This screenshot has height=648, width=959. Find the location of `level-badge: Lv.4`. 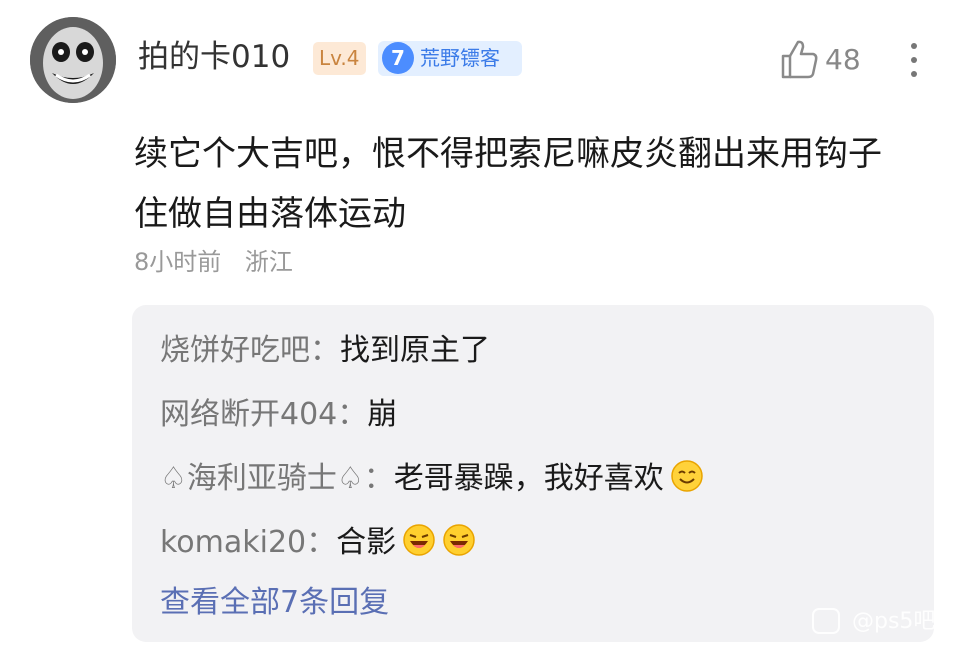

level-badge: Lv.4 is located at coordinates (339, 58).